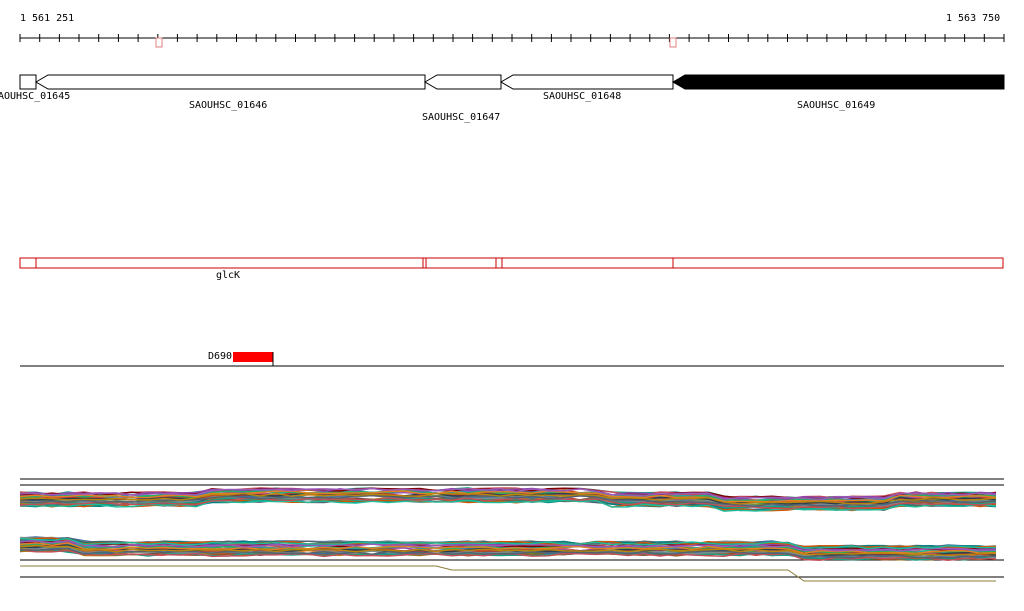 The width and height of the screenshot is (1024, 611). What do you see at coordinates (587, 82) in the screenshot?
I see `gene-arrow-g4` at bounding box center [587, 82].